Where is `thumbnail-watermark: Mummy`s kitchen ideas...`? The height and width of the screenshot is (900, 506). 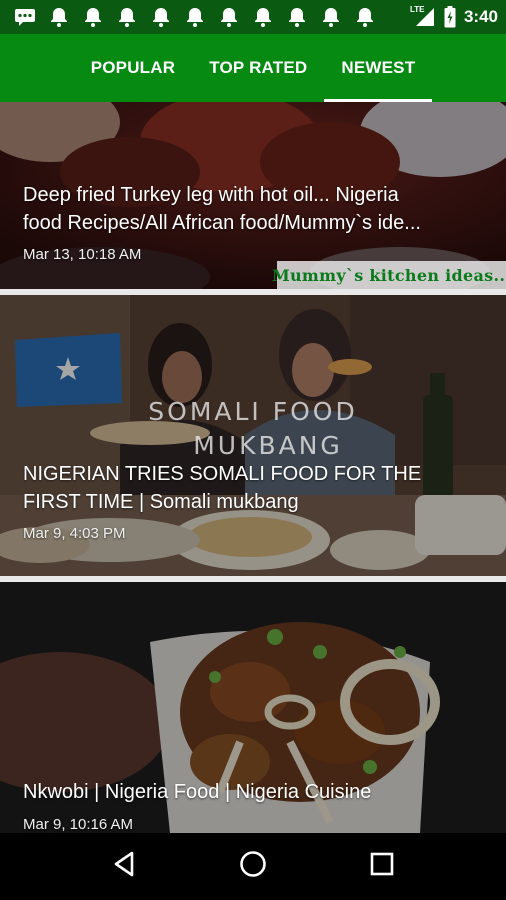 thumbnail-watermark: Mummy`s kitchen ideas... is located at coordinates (389, 275).